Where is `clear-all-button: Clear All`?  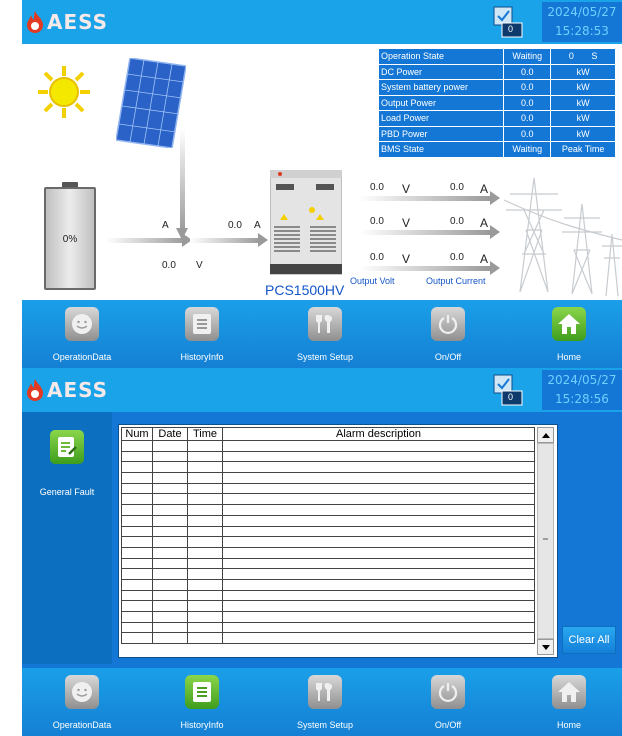
clear-all-button: Clear All is located at coordinates (589, 640).